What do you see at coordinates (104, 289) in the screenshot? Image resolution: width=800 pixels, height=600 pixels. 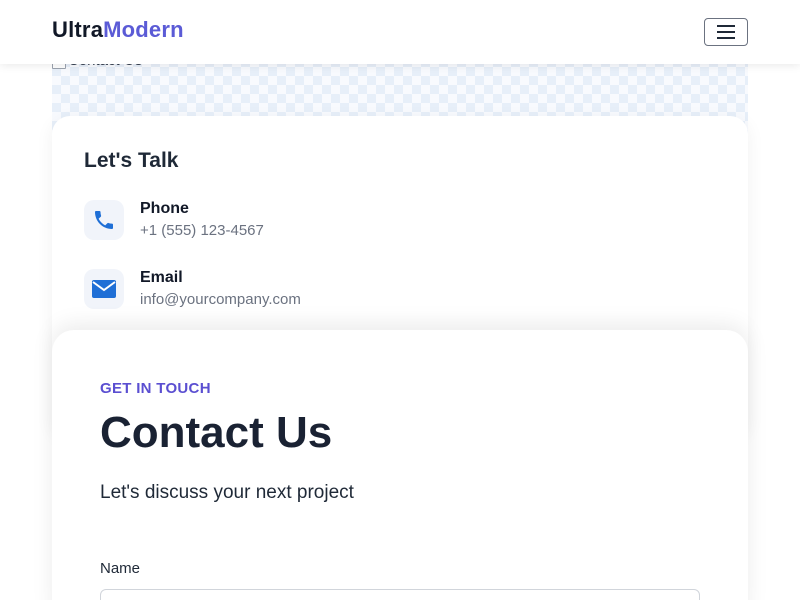 I see `envelope-icon` at bounding box center [104, 289].